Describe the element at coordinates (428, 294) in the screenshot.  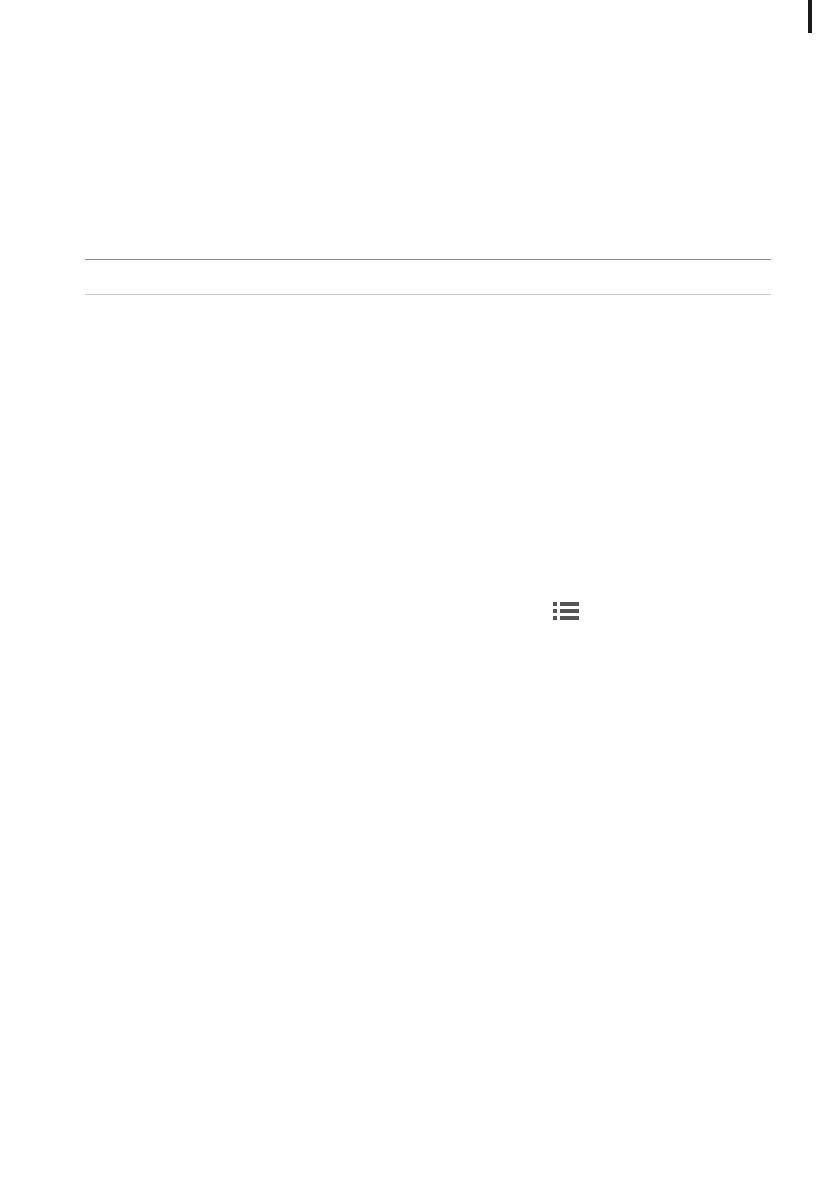
I see `header-divider-bottom` at that location.